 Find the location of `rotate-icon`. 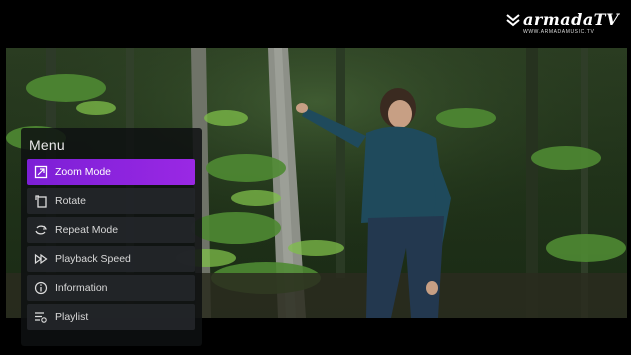

rotate-icon is located at coordinates (41, 201).